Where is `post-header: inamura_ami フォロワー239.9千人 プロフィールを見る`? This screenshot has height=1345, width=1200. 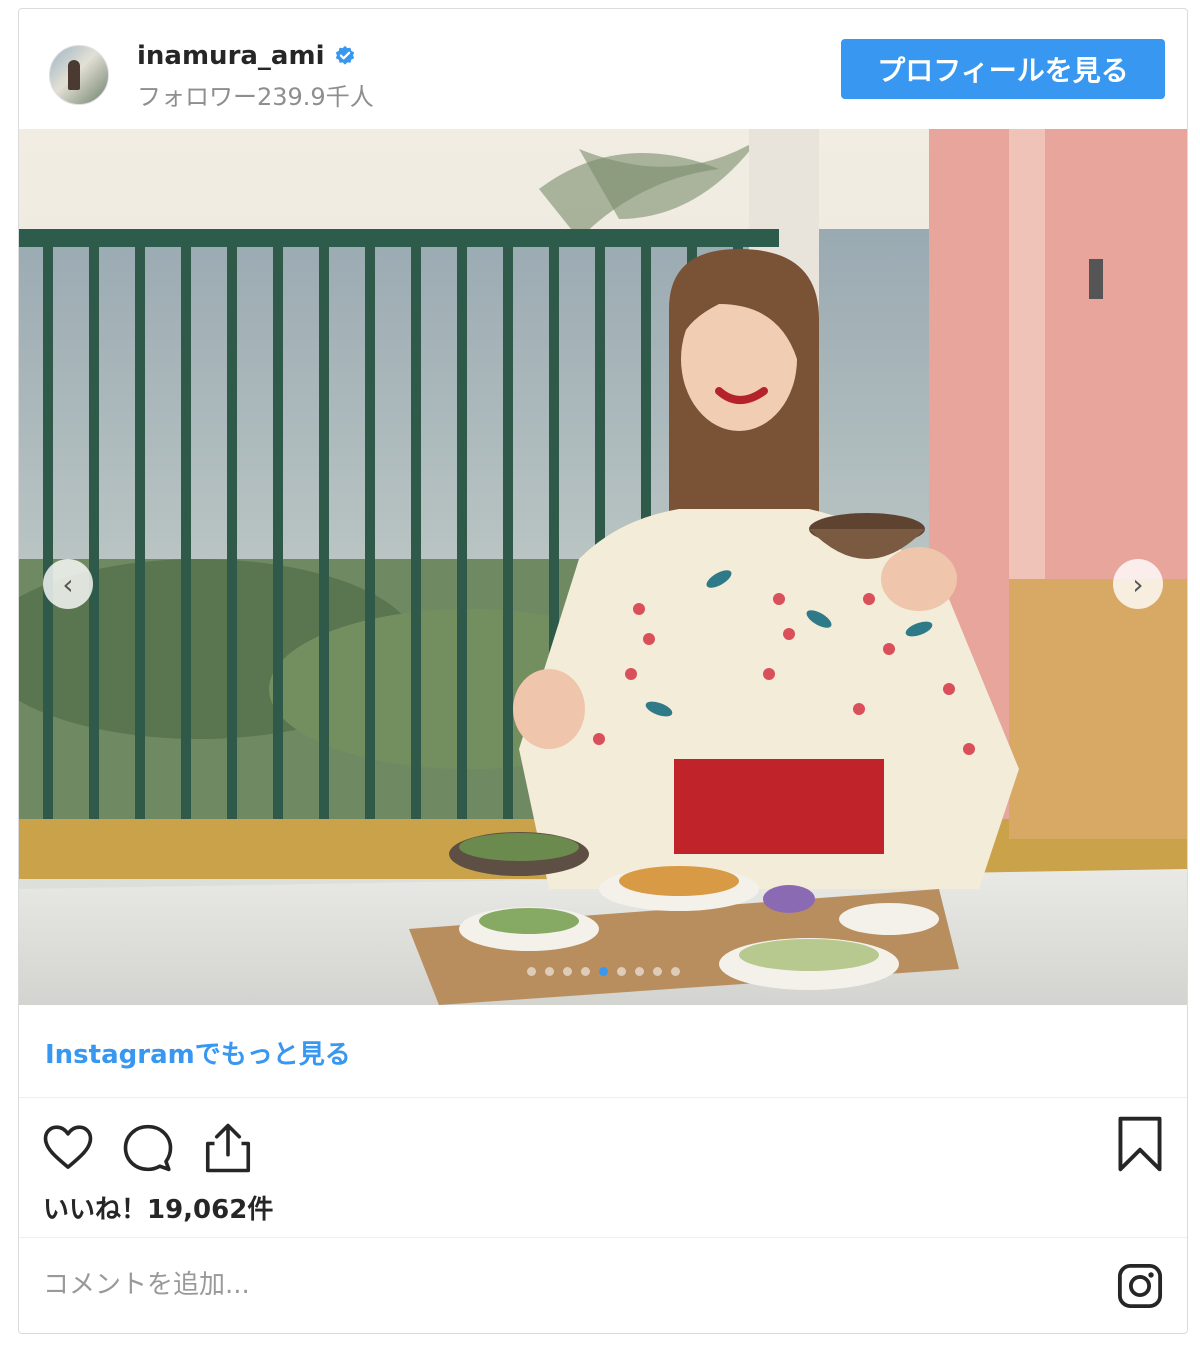
post-header: inamura_ami フォロワー239.9千人 プロフィールを見る is located at coordinates (603, 69).